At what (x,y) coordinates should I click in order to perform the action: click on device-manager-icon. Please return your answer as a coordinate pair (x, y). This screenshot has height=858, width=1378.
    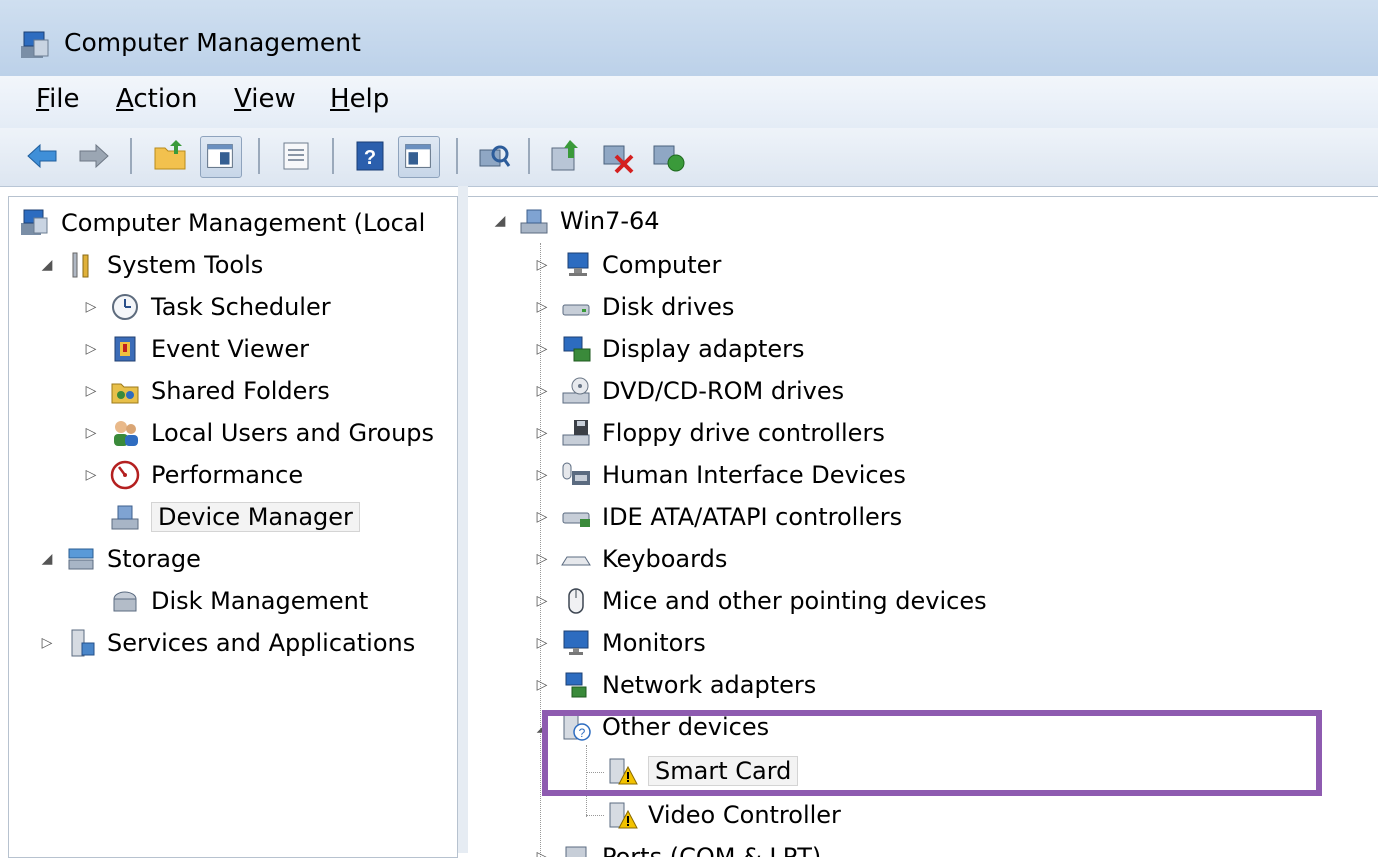
    Looking at the image, I should click on (125, 517).